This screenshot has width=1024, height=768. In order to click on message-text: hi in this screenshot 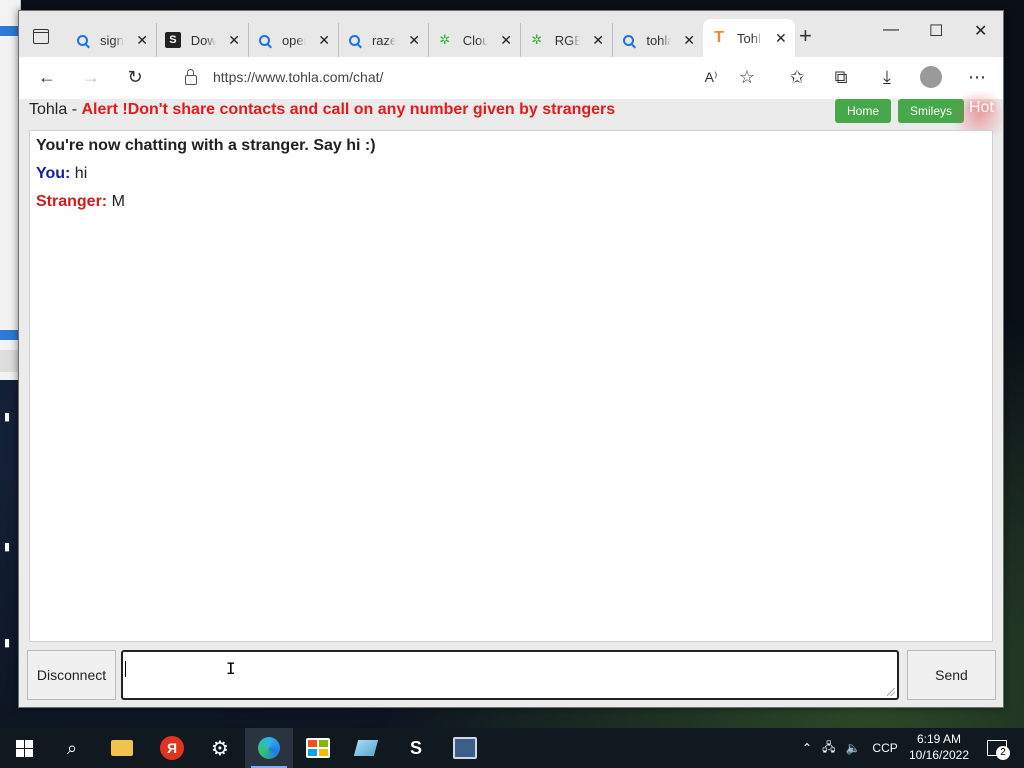, I will do `click(79, 173)`.